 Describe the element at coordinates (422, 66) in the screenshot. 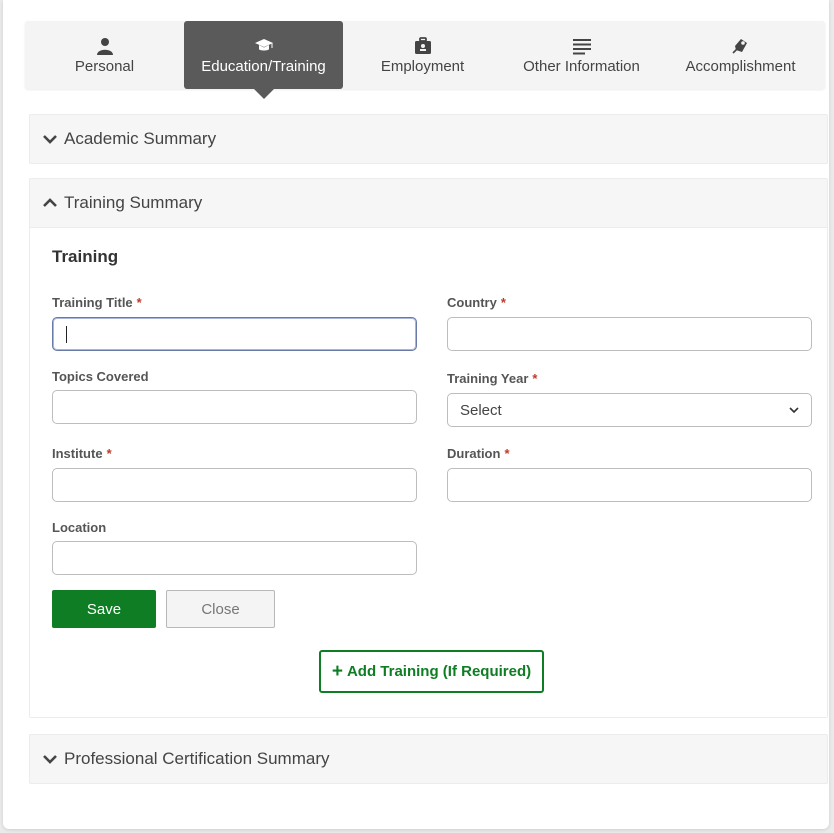

I see `tab-label: Employment` at that location.